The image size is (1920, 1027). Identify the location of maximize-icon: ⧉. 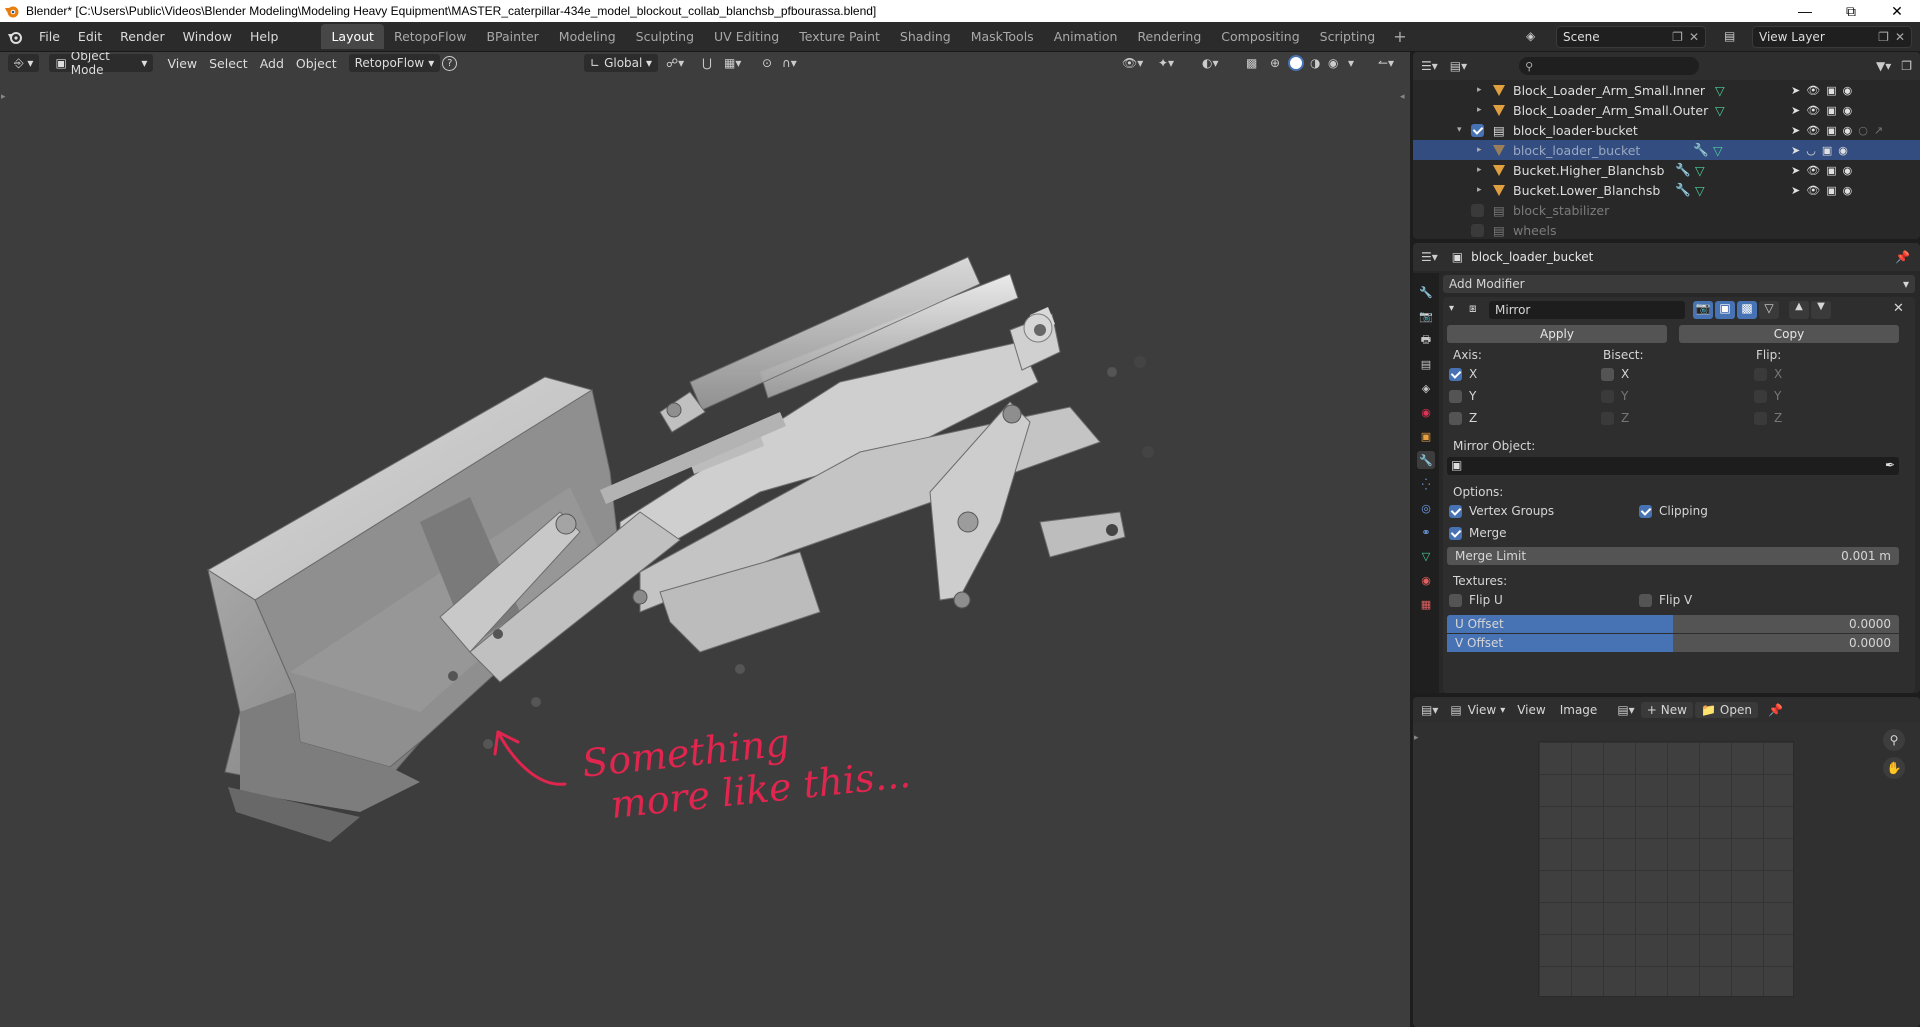
(1851, 11).